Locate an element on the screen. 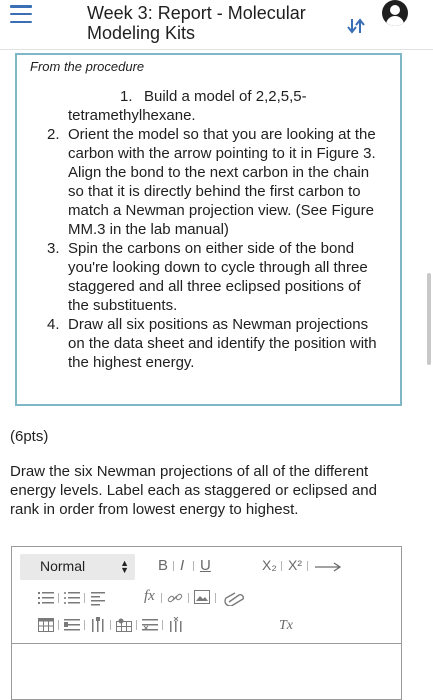 This screenshot has width=433, height=700. editor-toolbar: Normal ▲ ▼ B I U X₂ X² fx Tx is located at coordinates (206, 595).